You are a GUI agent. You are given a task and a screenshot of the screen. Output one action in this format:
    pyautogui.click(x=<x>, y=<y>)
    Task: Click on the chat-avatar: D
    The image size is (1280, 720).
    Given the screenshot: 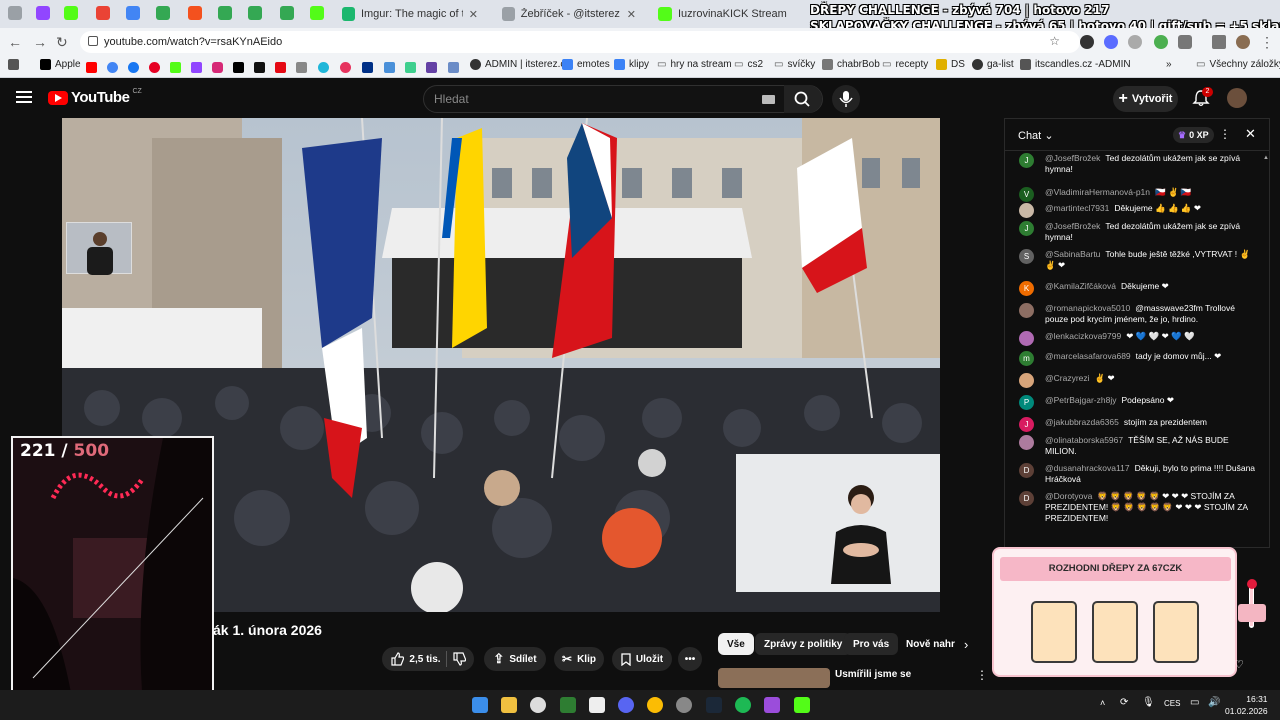 What is the action you would take?
    pyautogui.click(x=1026, y=498)
    